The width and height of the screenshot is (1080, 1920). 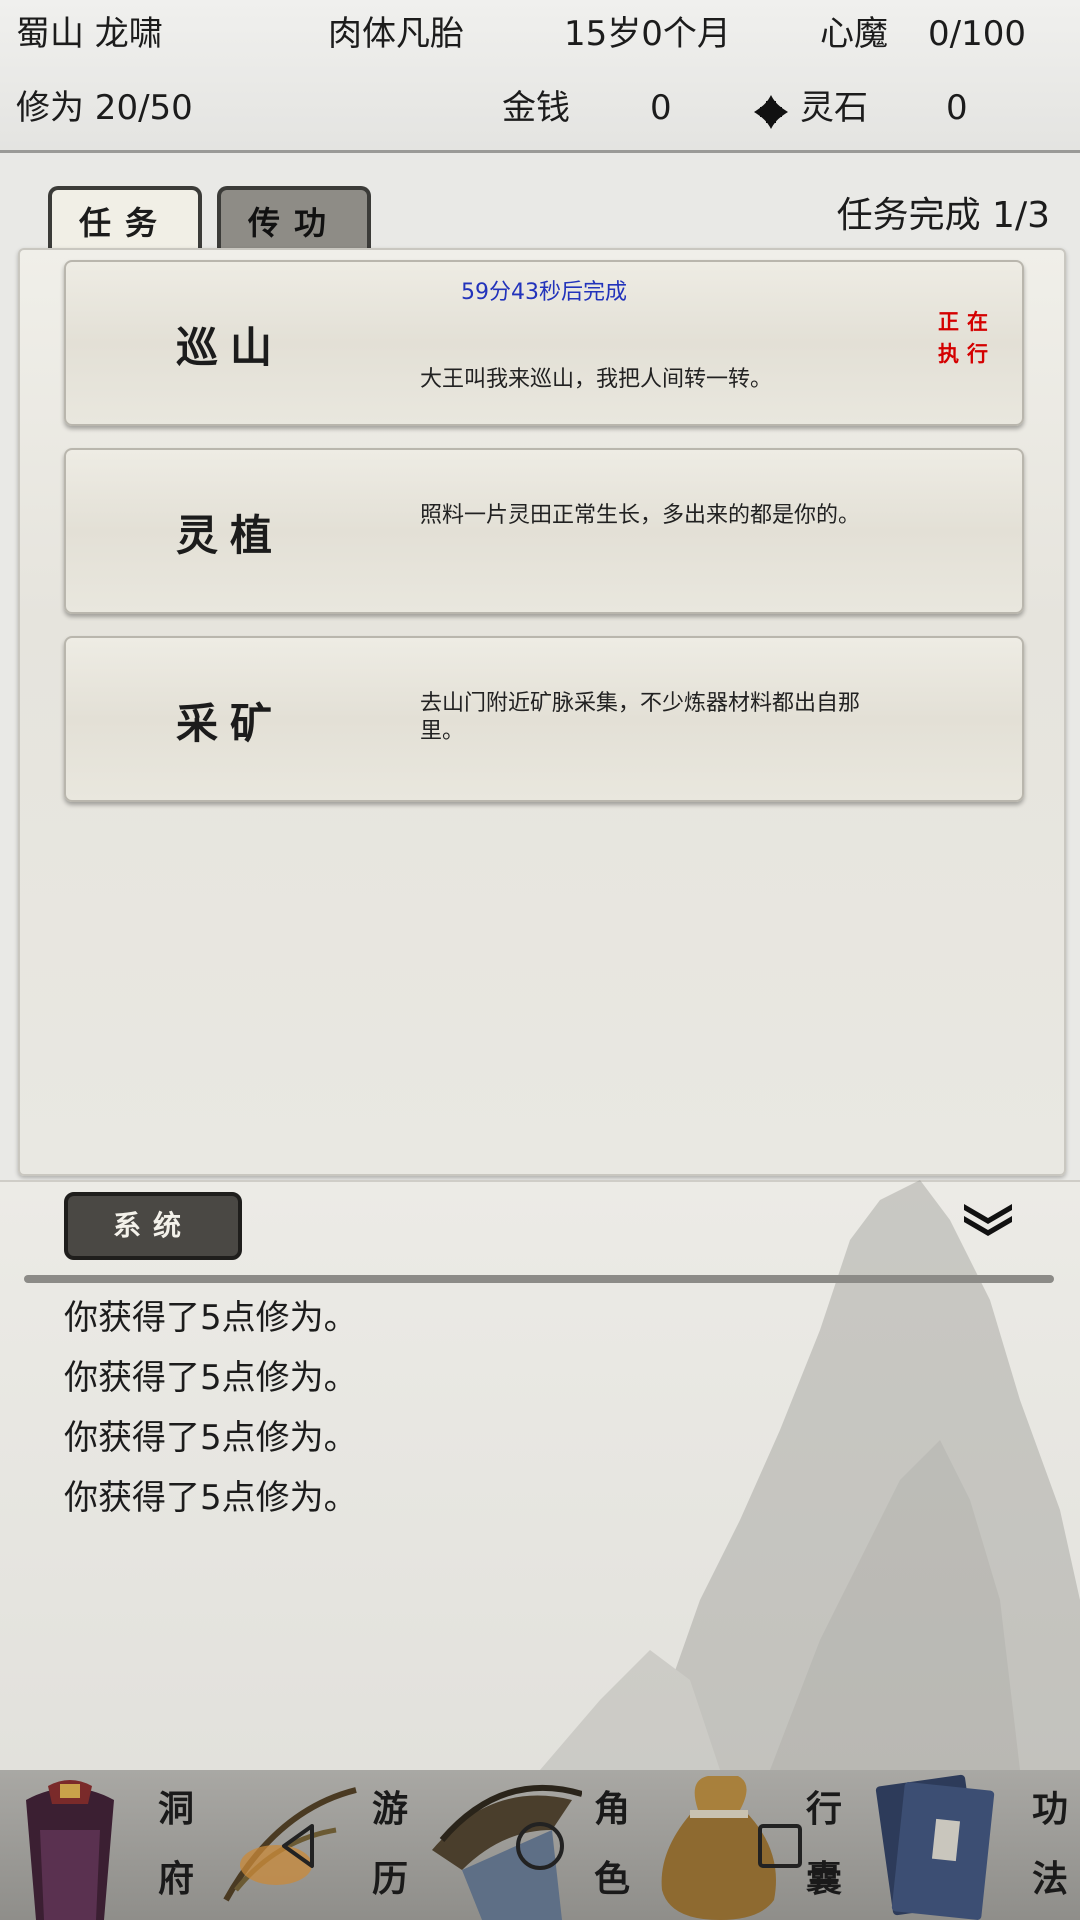 I want to click on money-value: 0, so click(x=661, y=108).